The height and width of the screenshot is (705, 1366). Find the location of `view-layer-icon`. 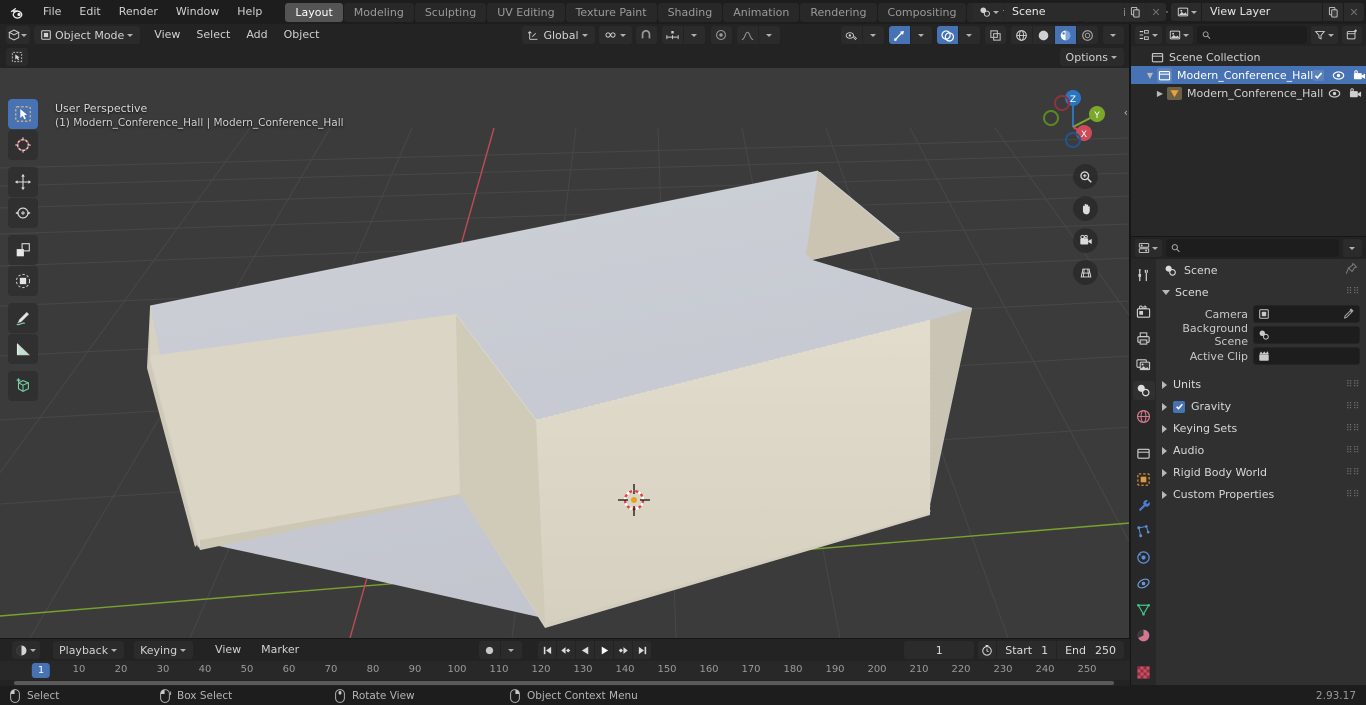

view-layer-icon is located at coordinates (1186, 12).